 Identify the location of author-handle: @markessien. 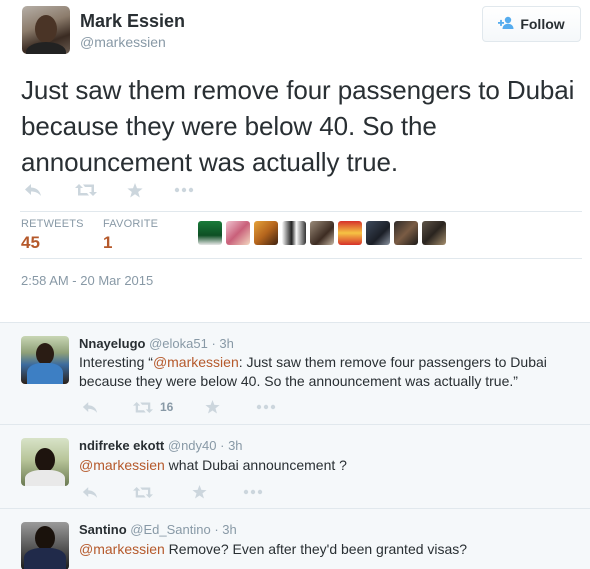
(123, 42).